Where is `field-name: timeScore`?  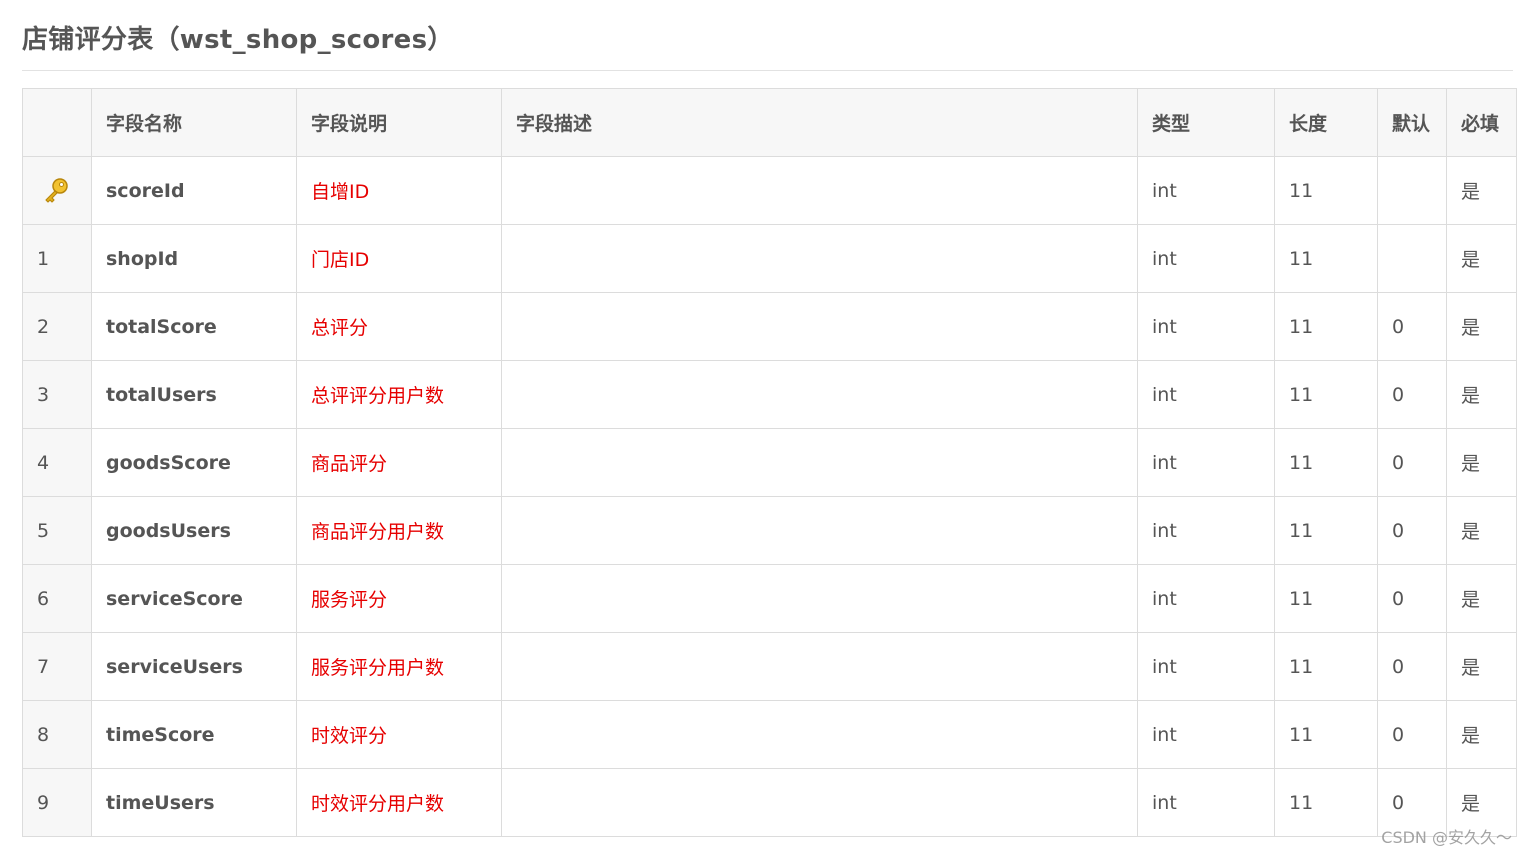 field-name: timeScore is located at coordinates (194, 734).